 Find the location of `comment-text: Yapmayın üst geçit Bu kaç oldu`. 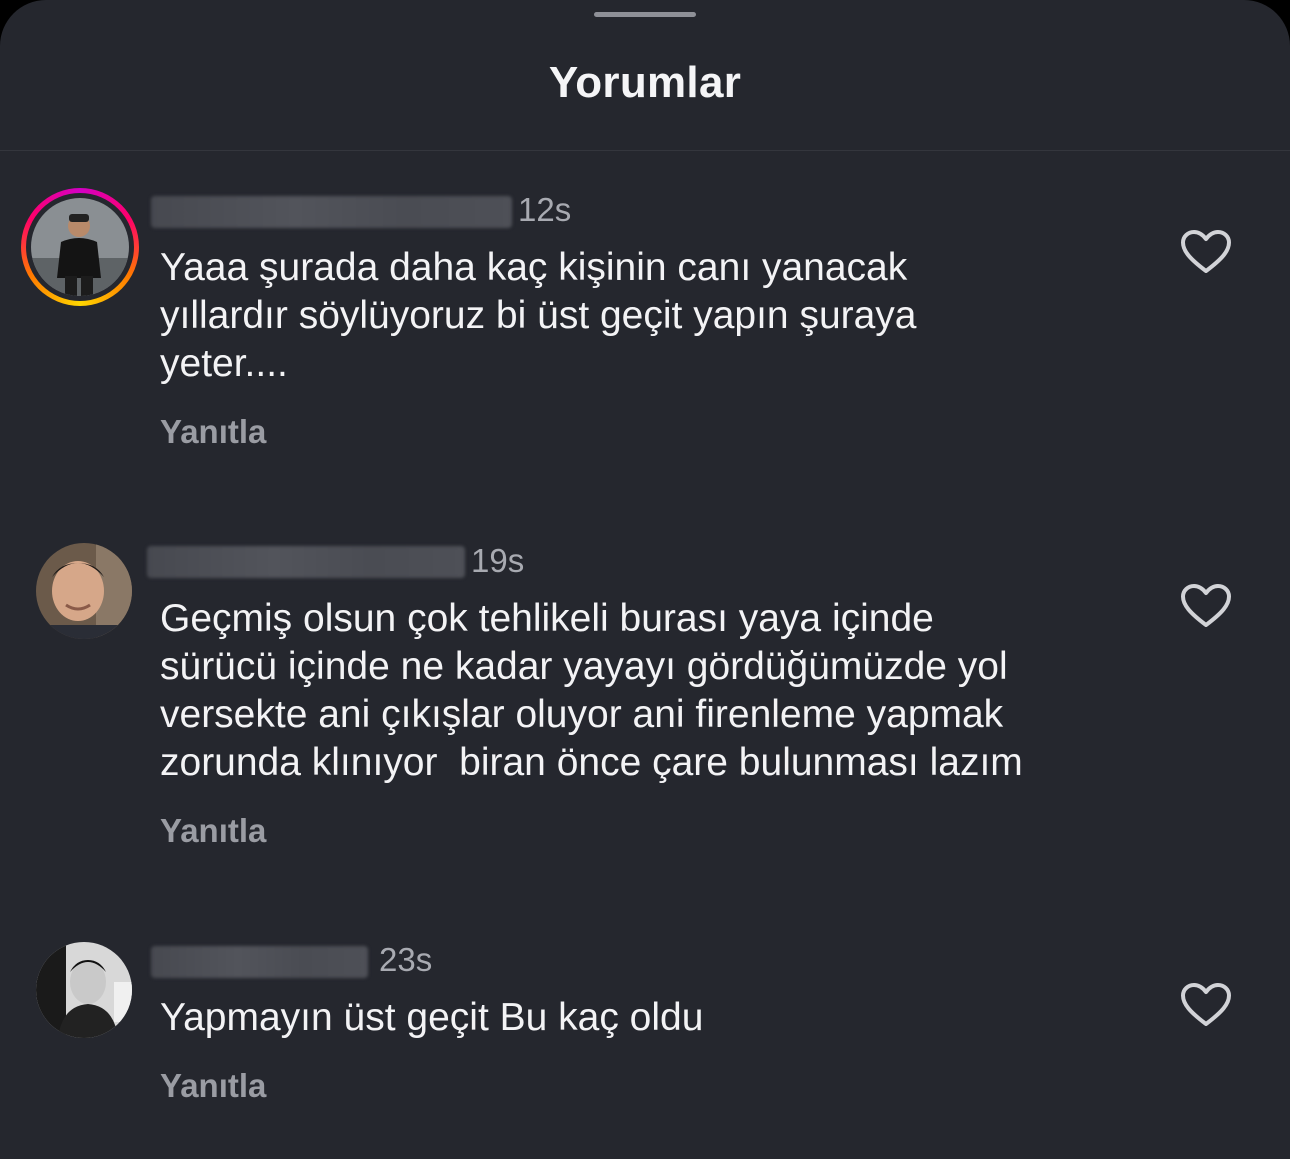

comment-text: Yapmayın üst geçit Bu kaç oldu is located at coordinates (432, 1017).